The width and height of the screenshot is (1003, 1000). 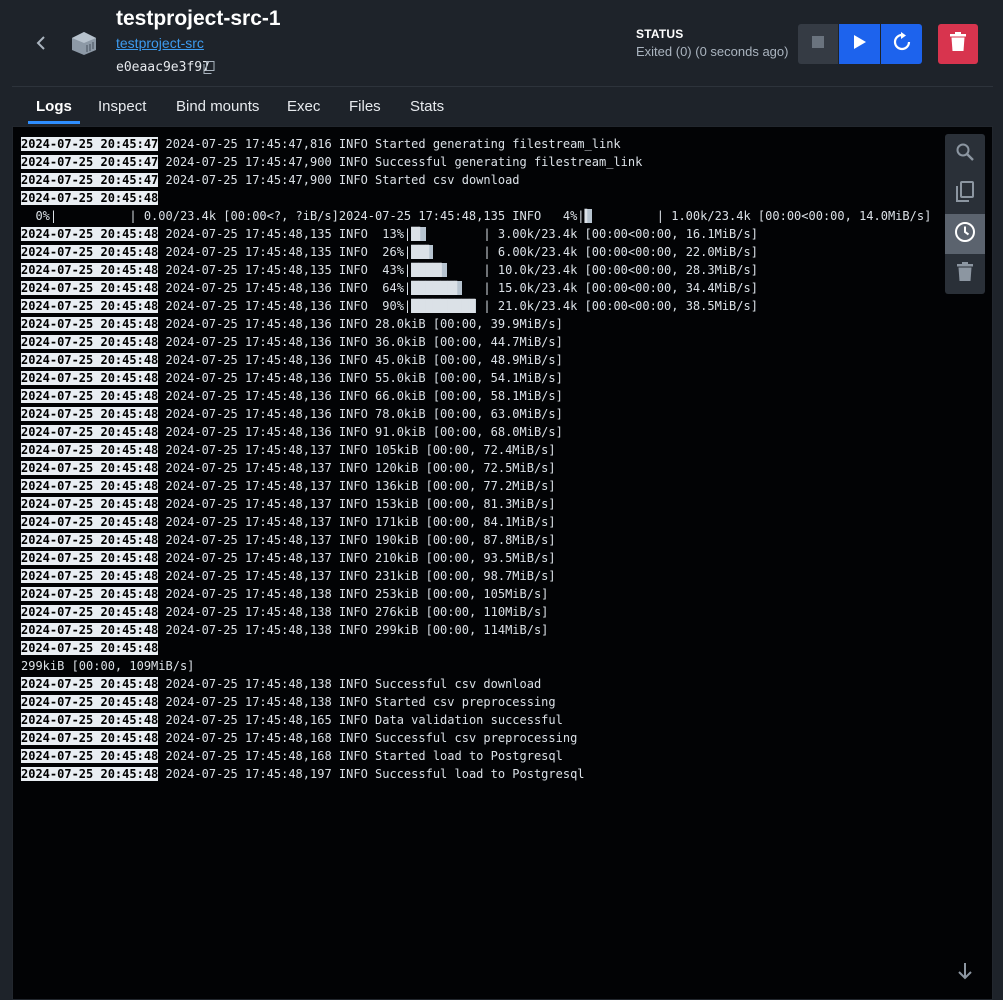 What do you see at coordinates (90, 162) in the screenshot?
I see `log-timestamp: 2024-07-25 20:45:47` at bounding box center [90, 162].